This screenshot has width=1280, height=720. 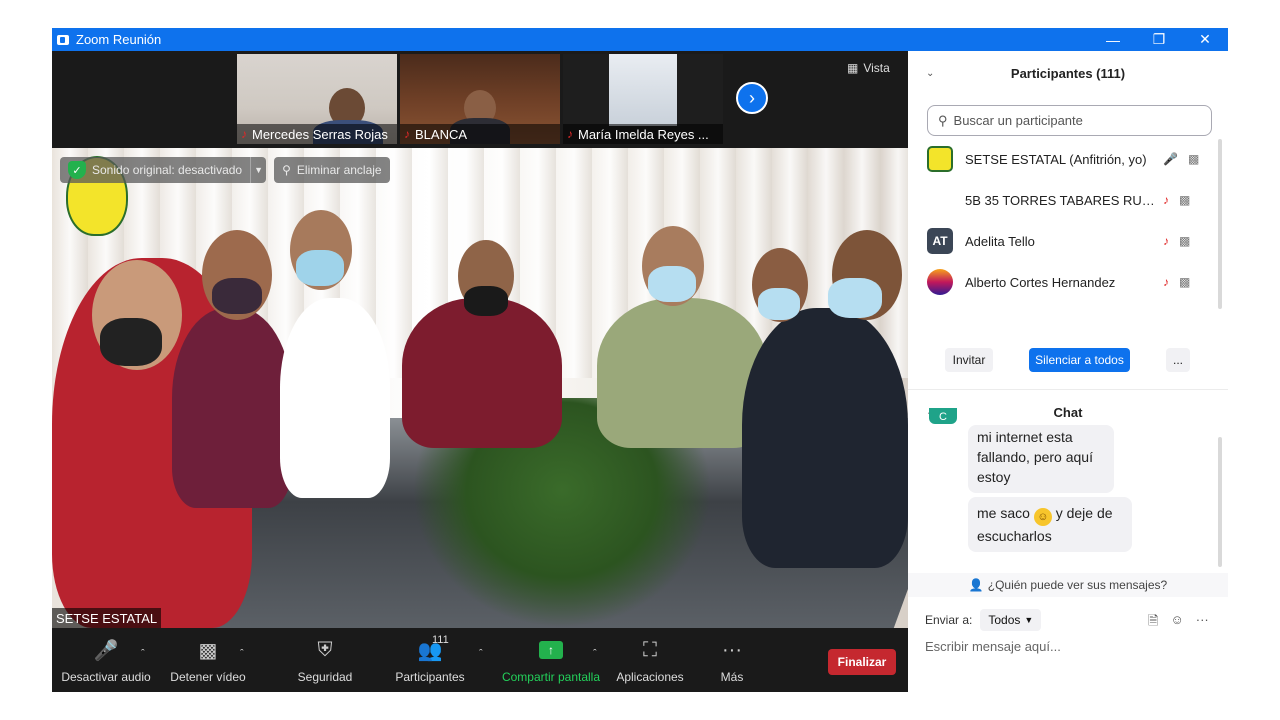 I want to click on divider, so click(x=1068, y=389).